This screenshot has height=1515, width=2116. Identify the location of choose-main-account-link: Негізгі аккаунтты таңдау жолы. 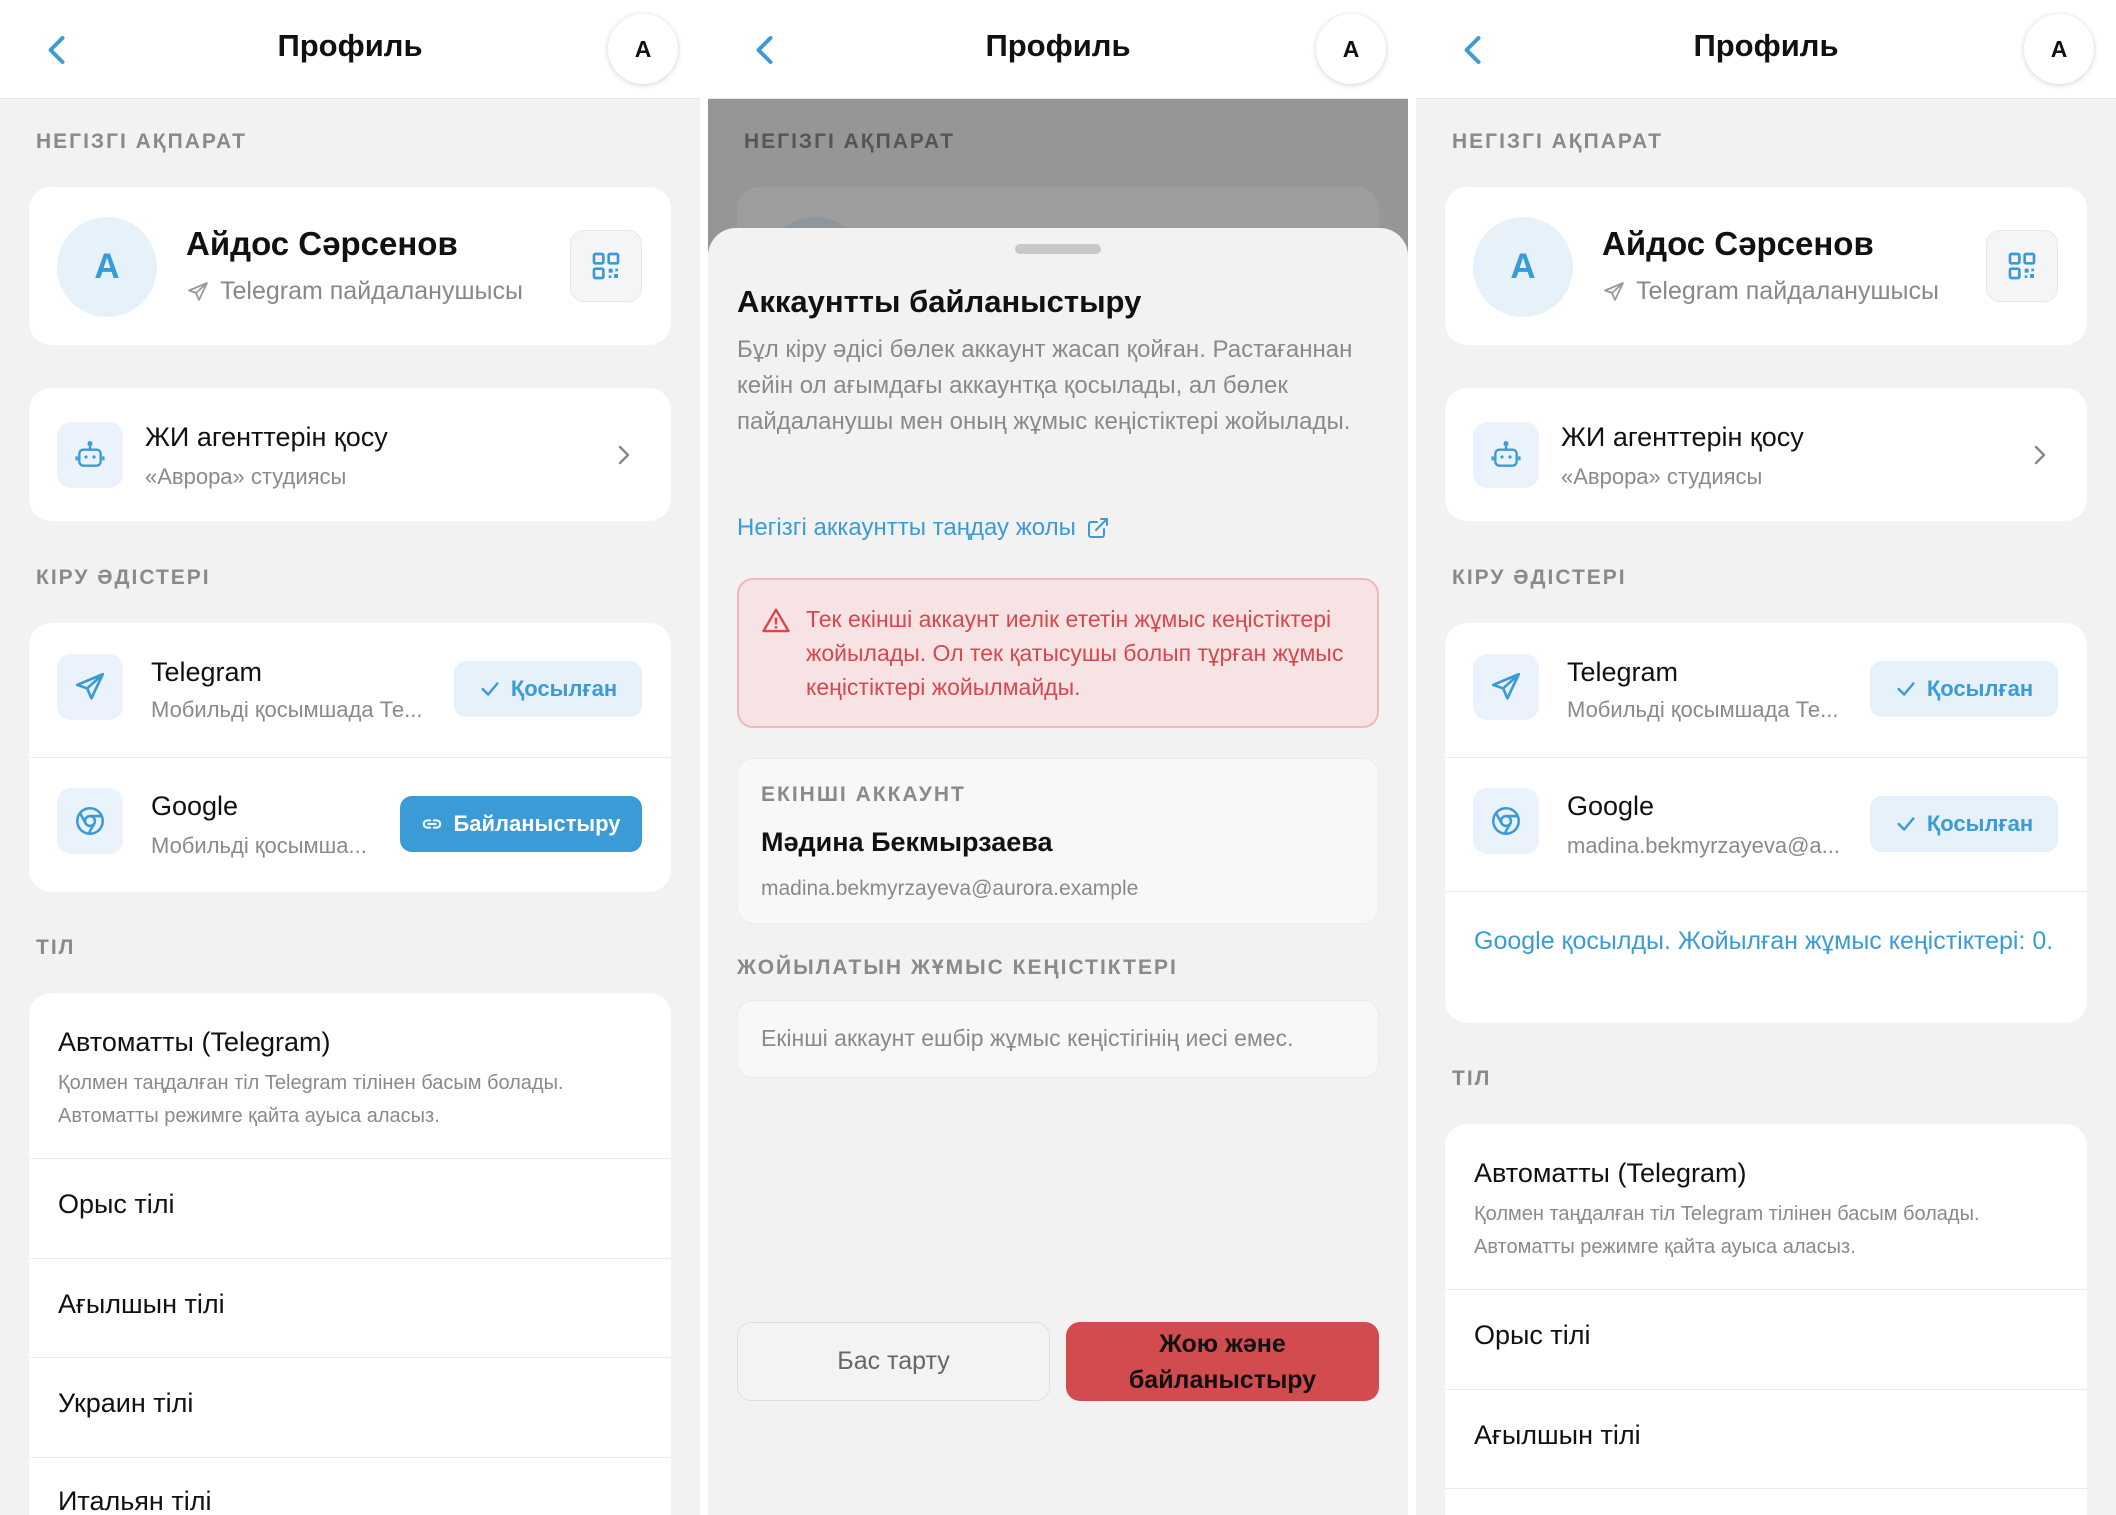
(923, 528).